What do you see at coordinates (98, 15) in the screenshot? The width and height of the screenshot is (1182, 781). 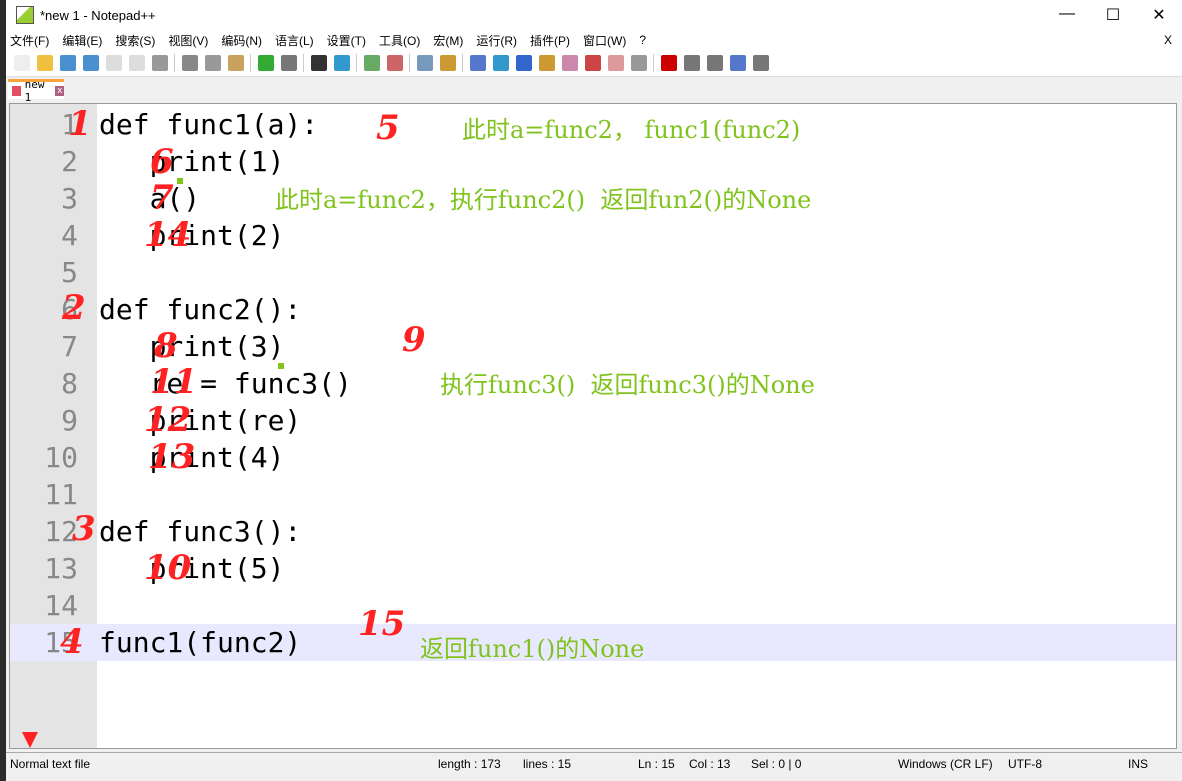 I see `window-title: *new 1 - Notepad++` at bounding box center [98, 15].